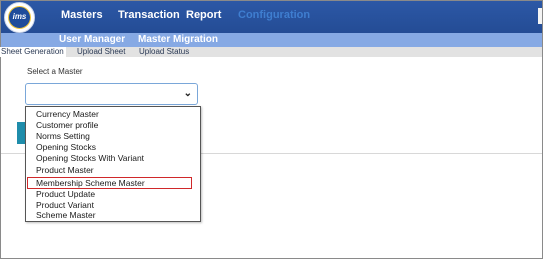 Image resolution: width=543 pixels, height=259 pixels. Describe the element at coordinates (101, 52) in the screenshot. I see `tab-upload-sheet: Upload Sheet` at that location.